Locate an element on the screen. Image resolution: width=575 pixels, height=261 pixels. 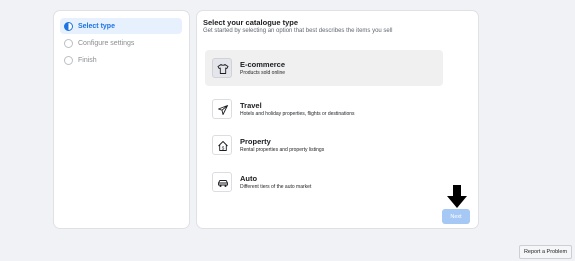
step-finish: Finish is located at coordinates (121, 60).